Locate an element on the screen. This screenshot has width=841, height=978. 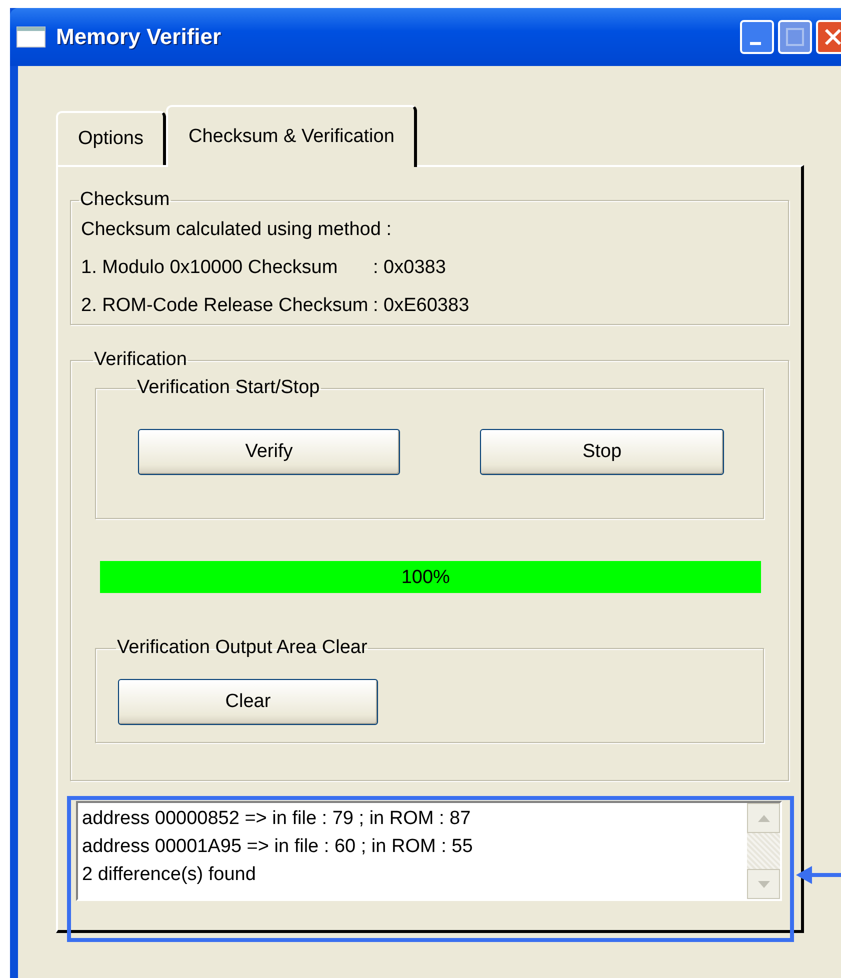
output-line: 2 difference(s) found is located at coordinates (169, 875).